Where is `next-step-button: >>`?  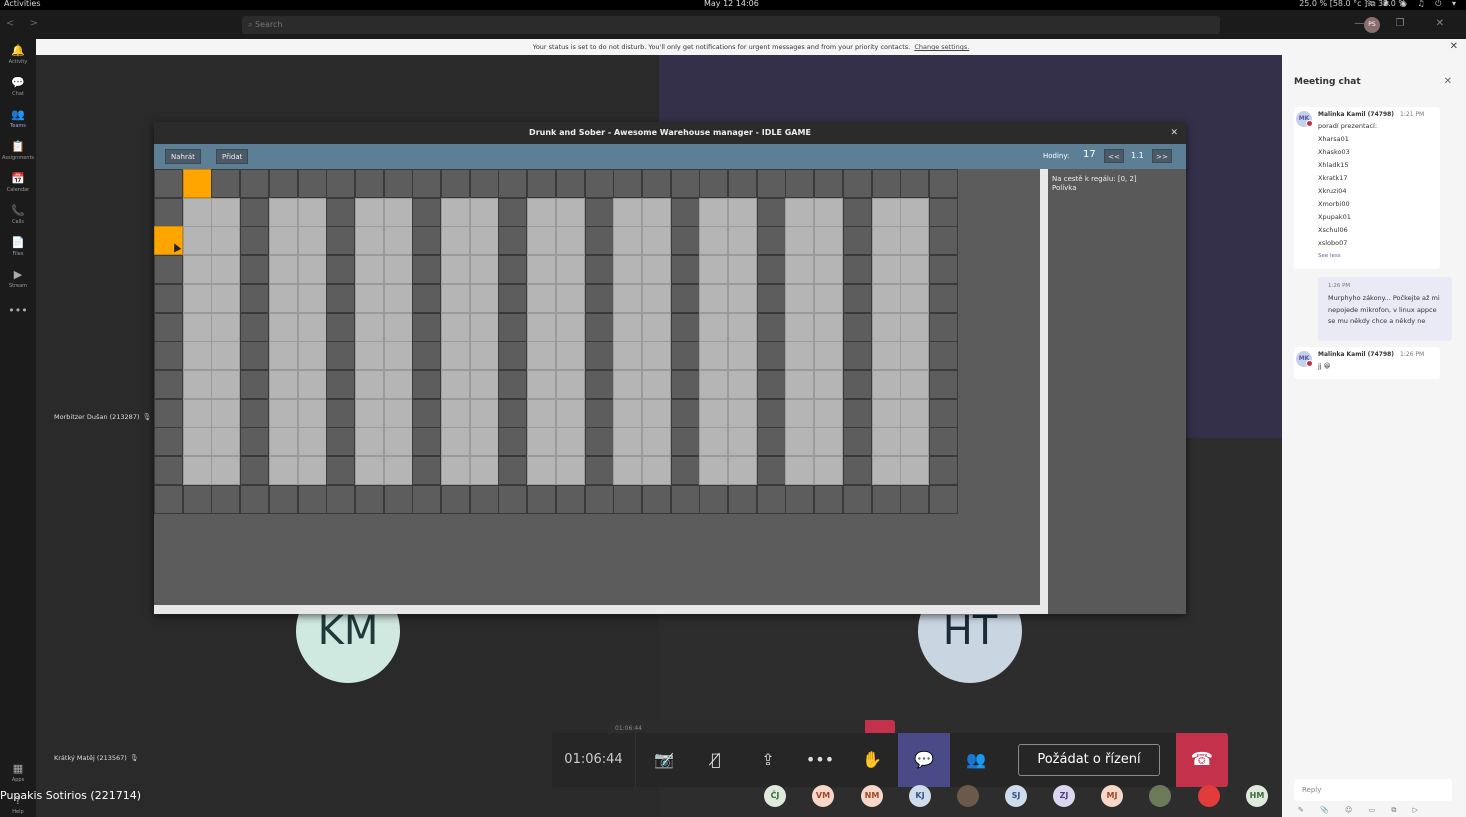
next-step-button: >> is located at coordinates (1162, 156).